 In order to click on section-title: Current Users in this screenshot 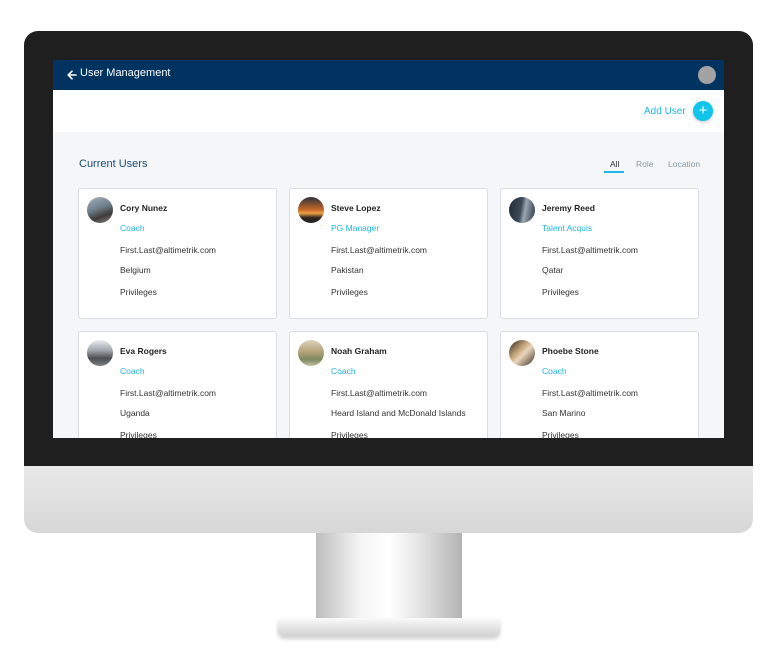, I will do `click(113, 164)`.